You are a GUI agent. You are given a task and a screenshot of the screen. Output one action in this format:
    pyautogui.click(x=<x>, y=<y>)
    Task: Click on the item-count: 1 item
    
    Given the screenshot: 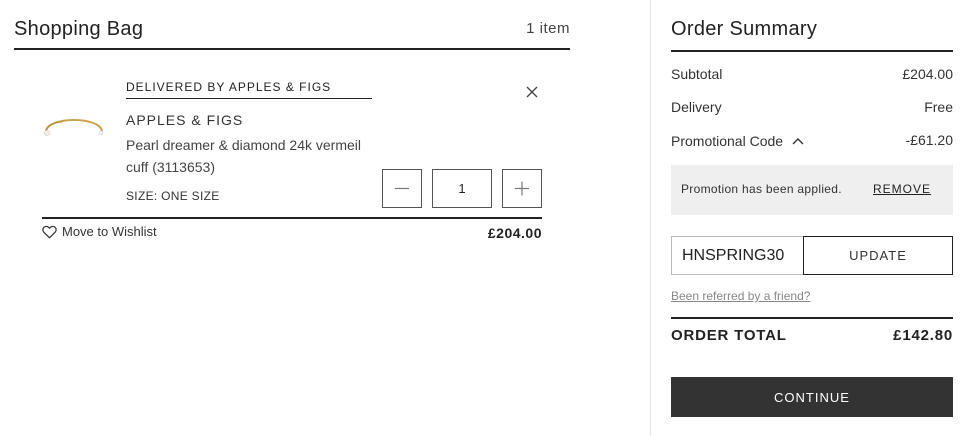 What is the action you would take?
    pyautogui.click(x=548, y=28)
    